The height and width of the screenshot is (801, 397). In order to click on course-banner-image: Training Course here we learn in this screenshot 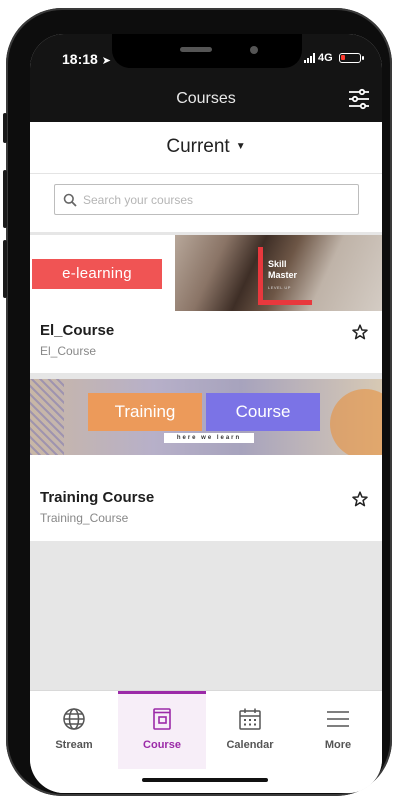, I will do `click(206, 417)`.